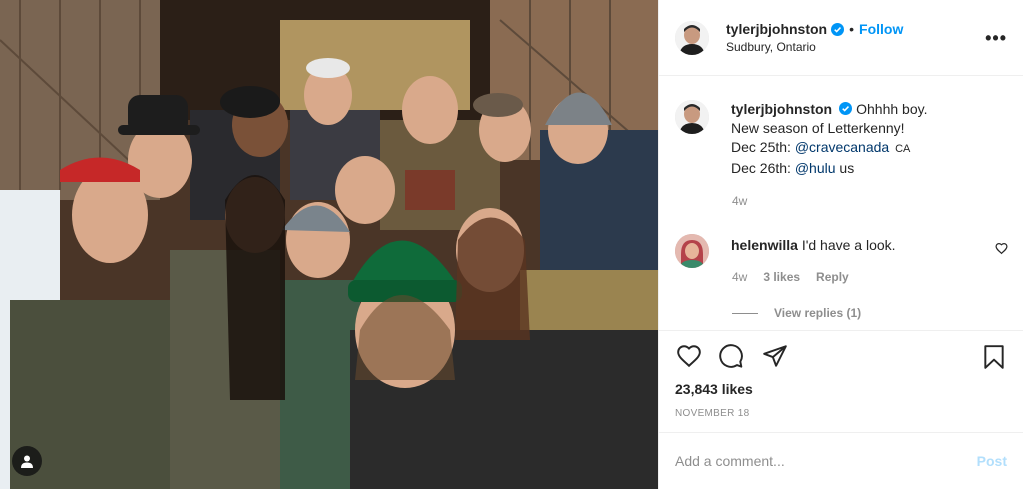  I want to click on post-date: NOVEMBER 18, so click(712, 413).